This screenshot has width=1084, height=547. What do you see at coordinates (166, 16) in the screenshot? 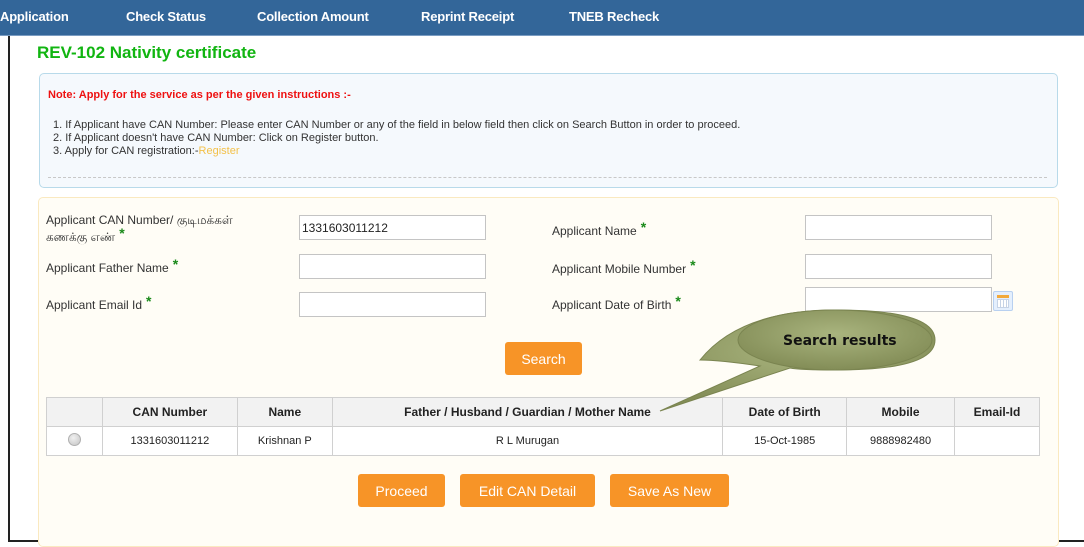
I see `nav-item-check-status: Check Status` at bounding box center [166, 16].